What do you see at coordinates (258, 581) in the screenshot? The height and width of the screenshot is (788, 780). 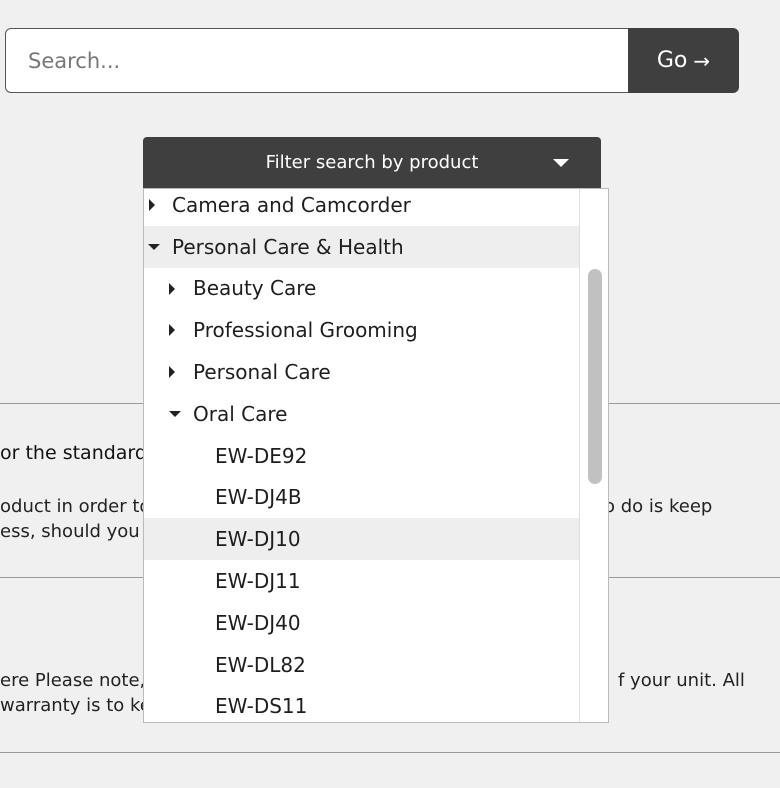 I see `tree-item-label: EW-DJ11` at bounding box center [258, 581].